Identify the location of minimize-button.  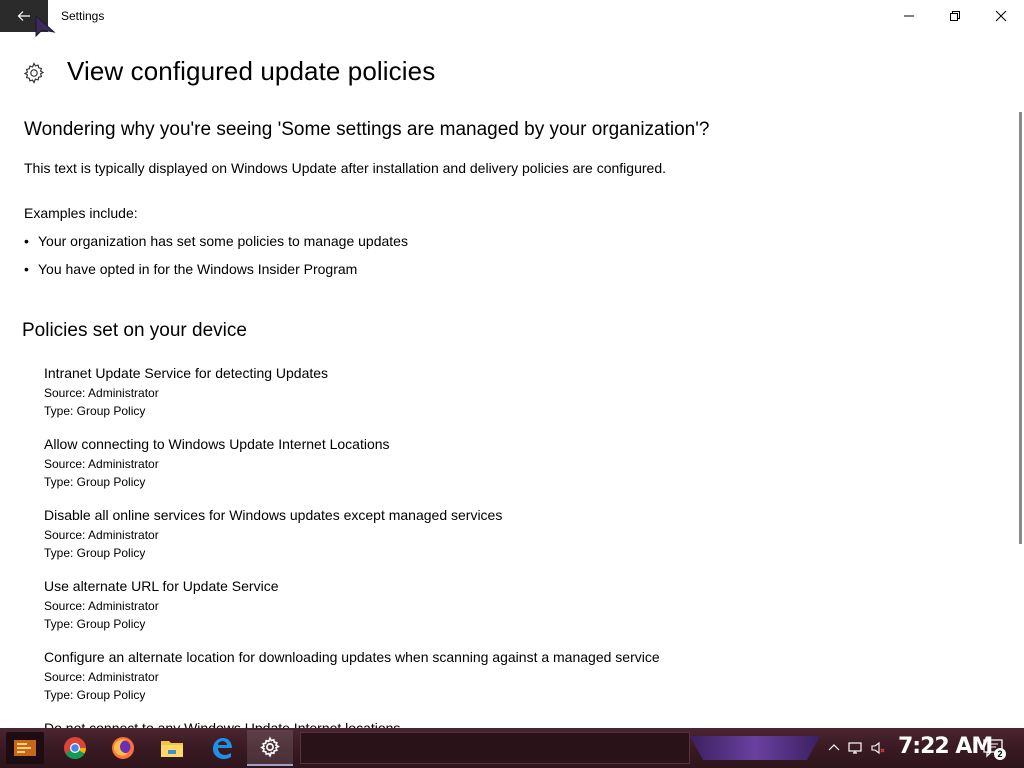
(909, 16).